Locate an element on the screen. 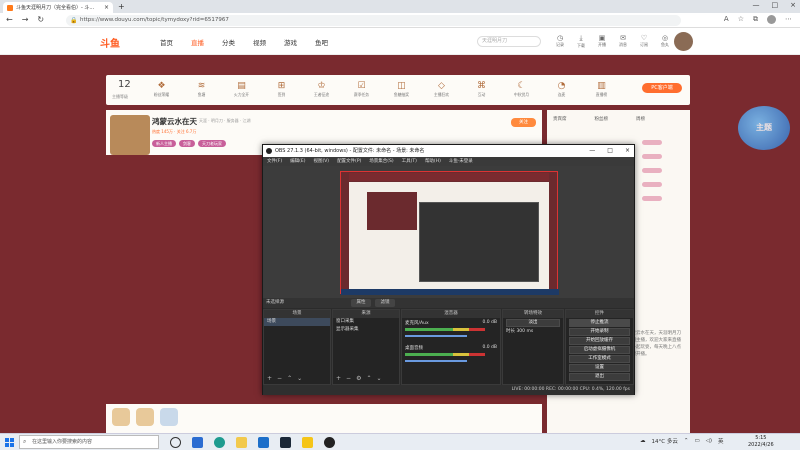 The image size is (800, 450). nav-video: 视频 is located at coordinates (259, 42).